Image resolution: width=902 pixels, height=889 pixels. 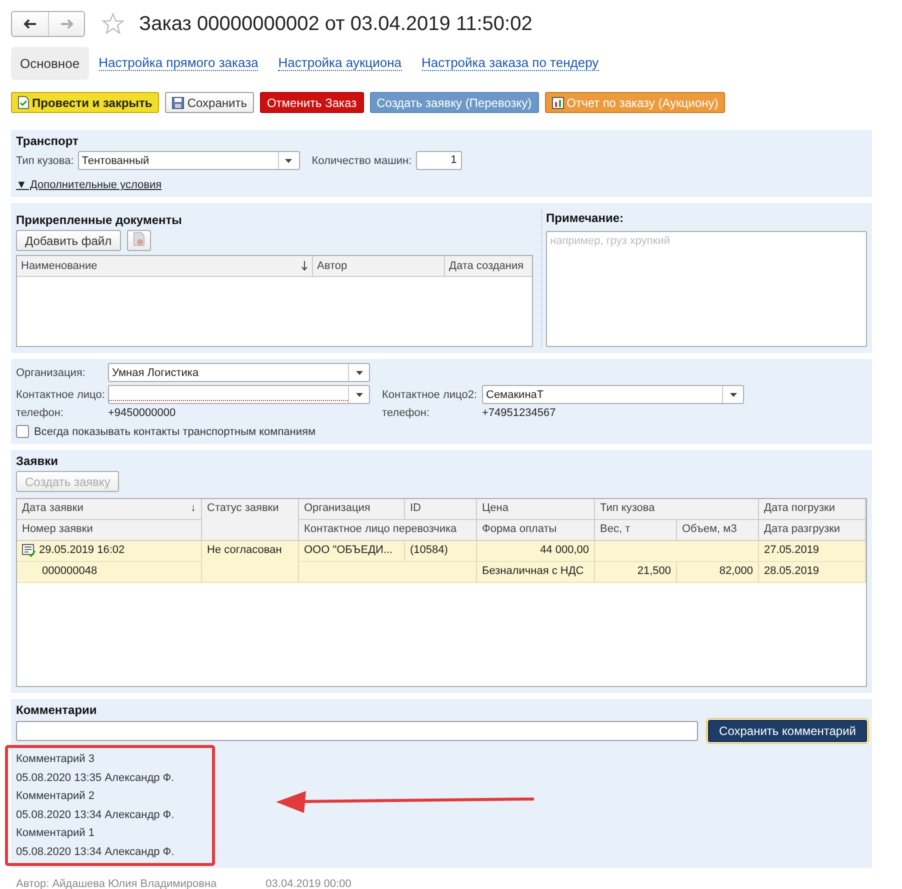 What do you see at coordinates (45, 160) in the screenshot?
I see `field-label: Тип кузова:` at bounding box center [45, 160].